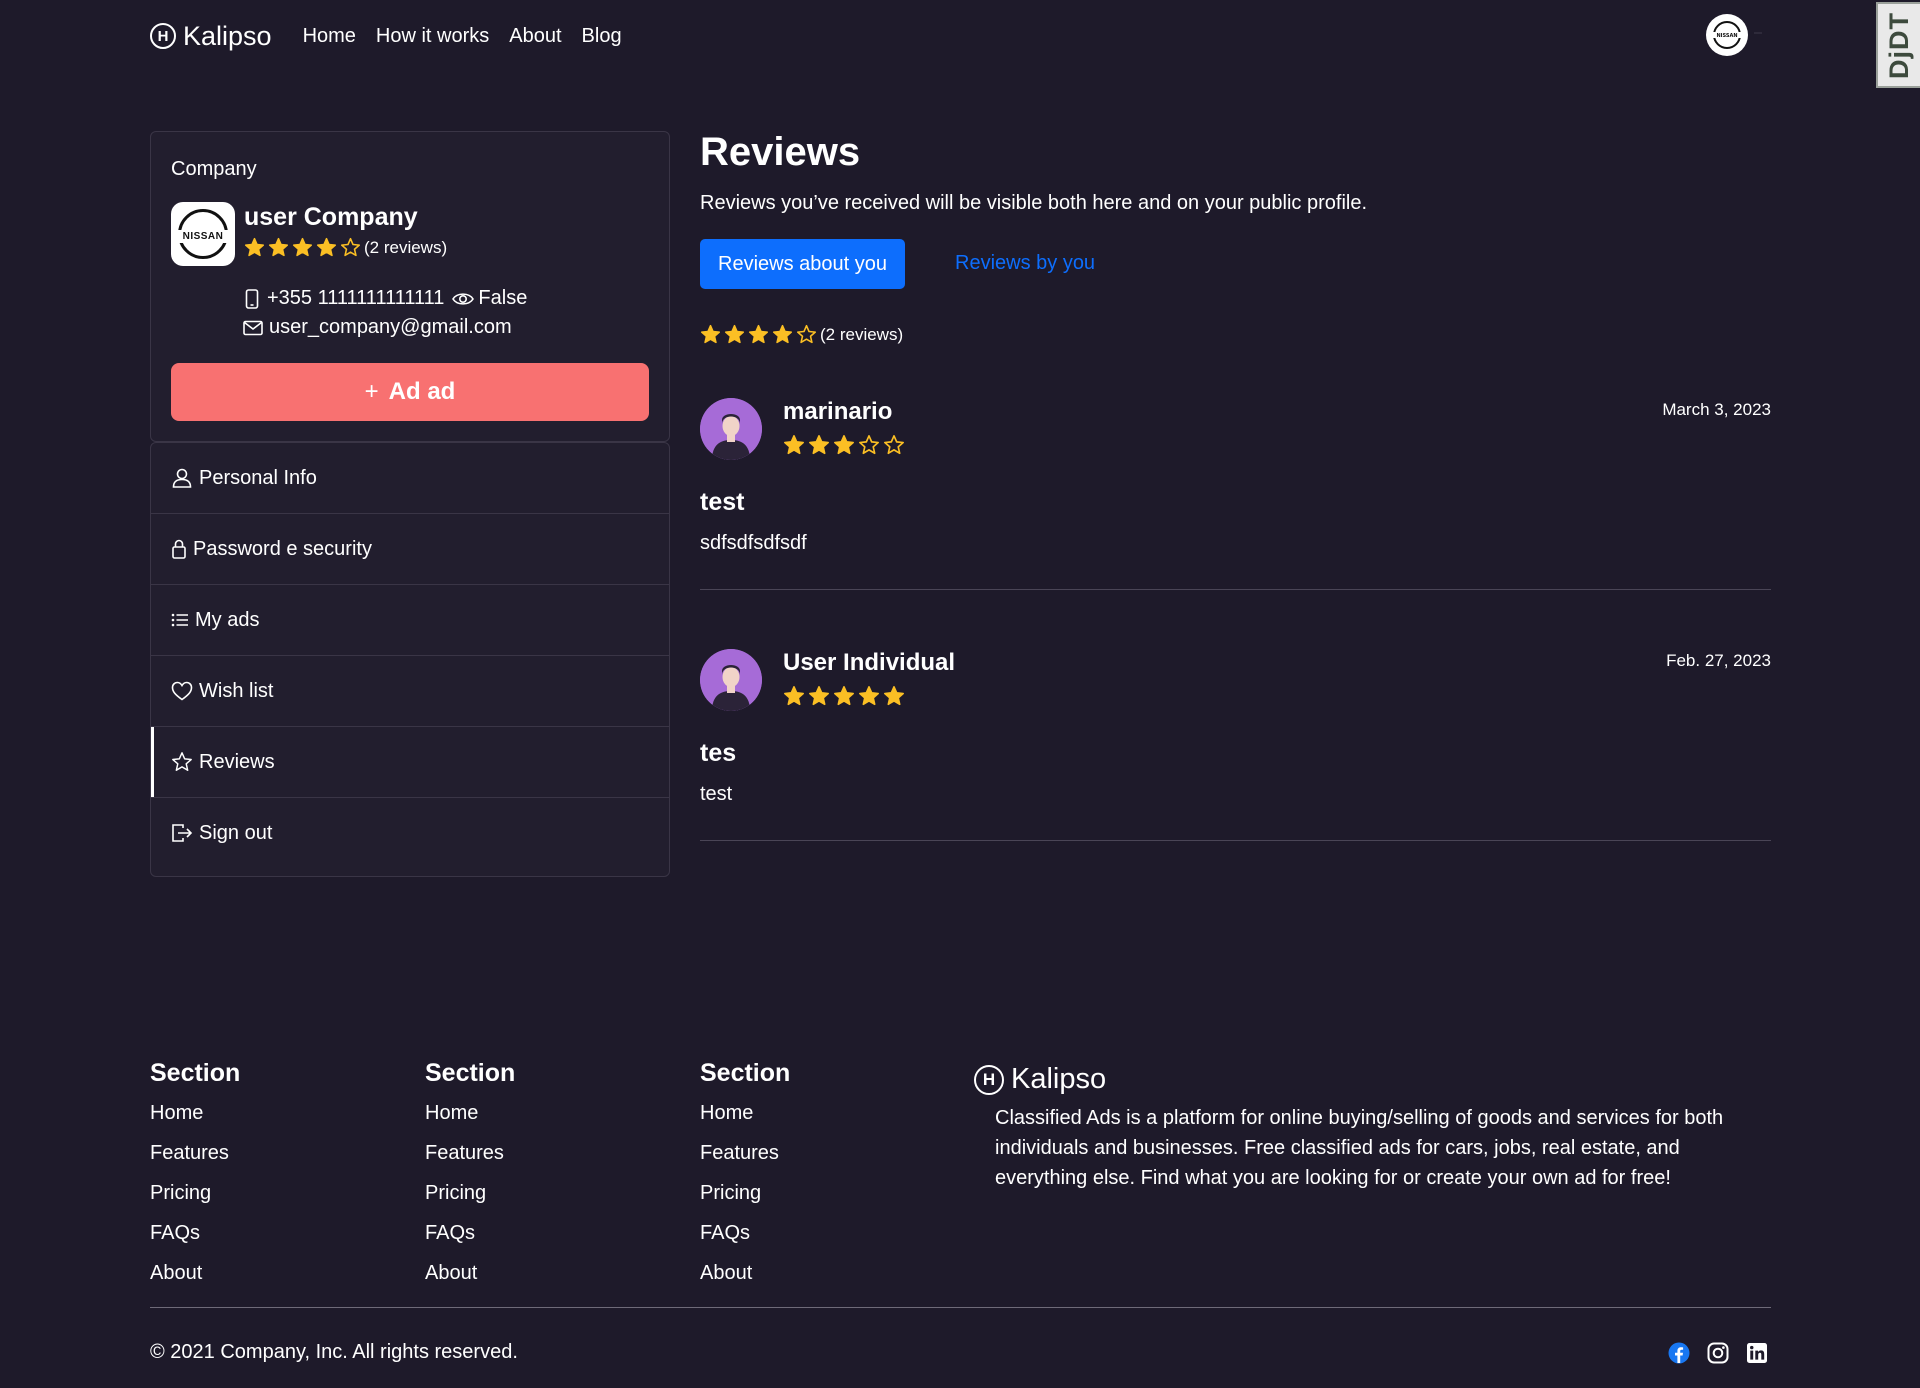 Image resolution: width=1920 pixels, height=1388 pixels. I want to click on review-title: tes, so click(718, 753).